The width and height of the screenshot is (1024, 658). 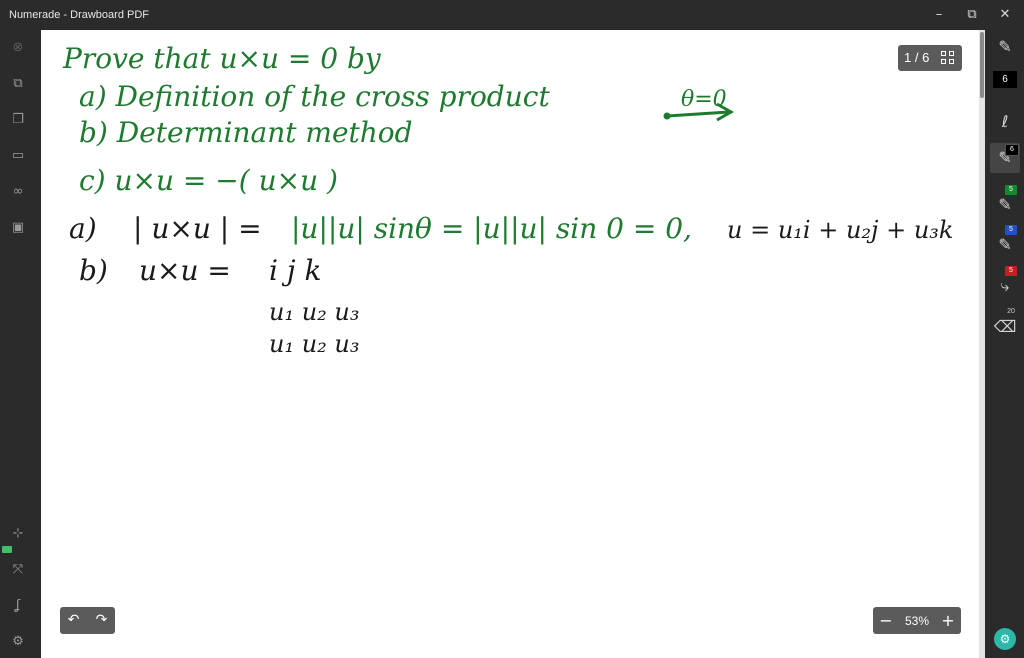 I want to click on maximize-button: ⧉, so click(x=972, y=15).